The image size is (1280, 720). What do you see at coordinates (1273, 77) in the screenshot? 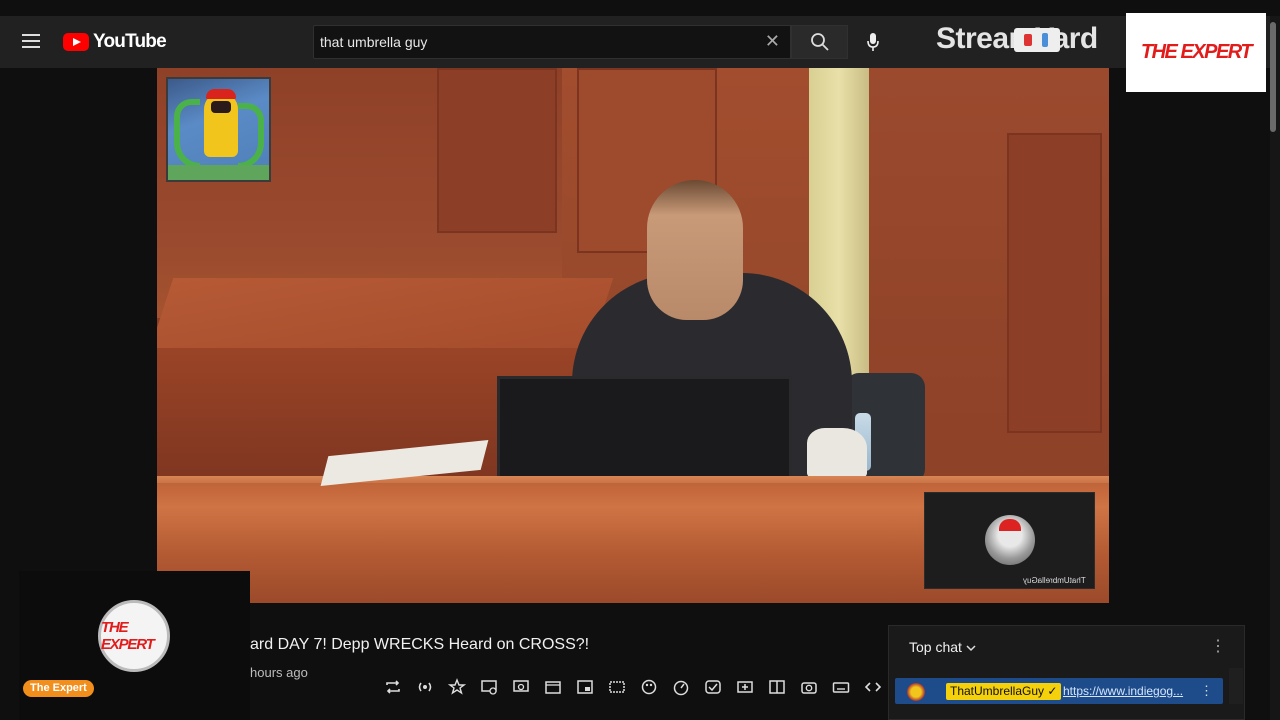
I see `page-scrollbar-thumb` at bounding box center [1273, 77].